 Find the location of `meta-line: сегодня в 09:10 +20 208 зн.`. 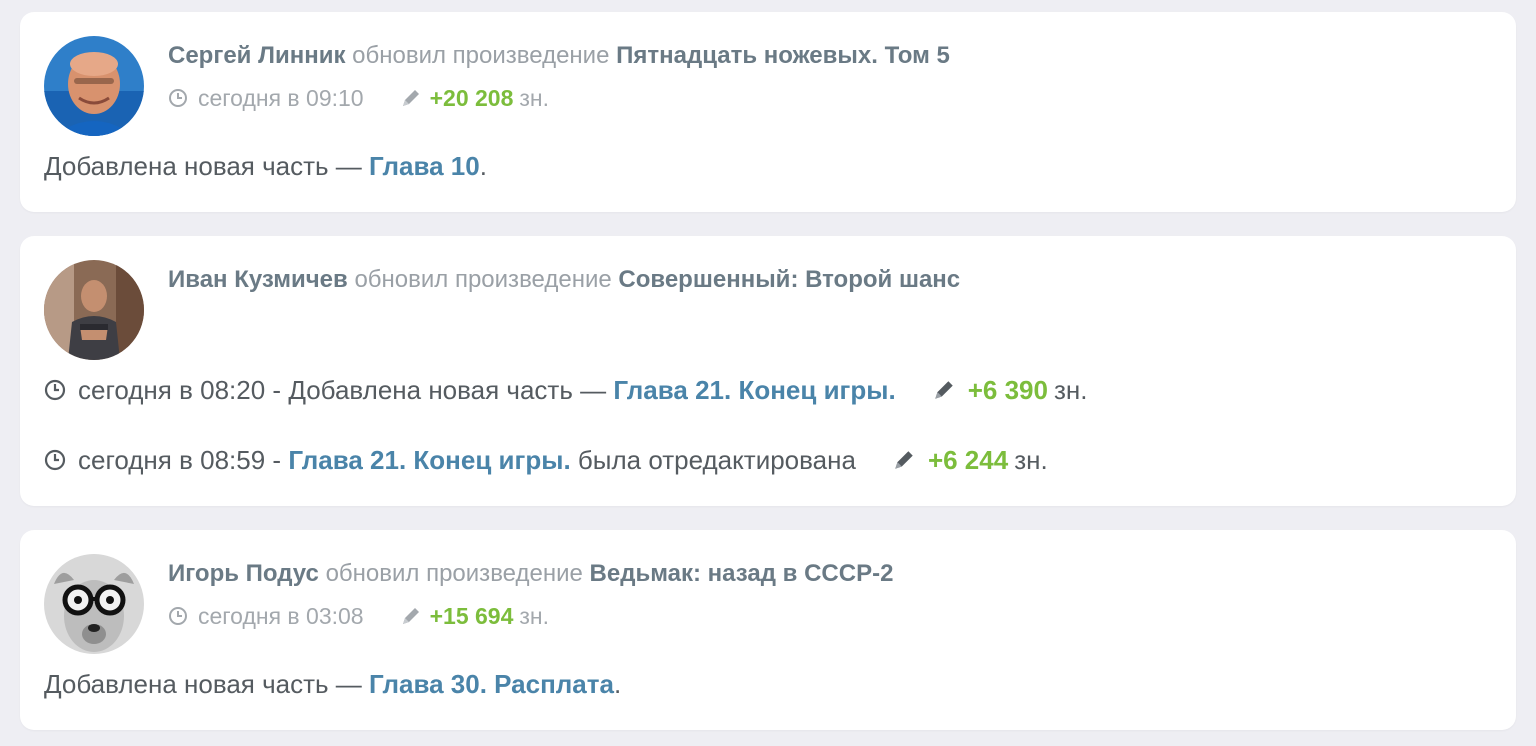

meta-line: сегодня в 09:10 +20 208 зн. is located at coordinates (358, 98).